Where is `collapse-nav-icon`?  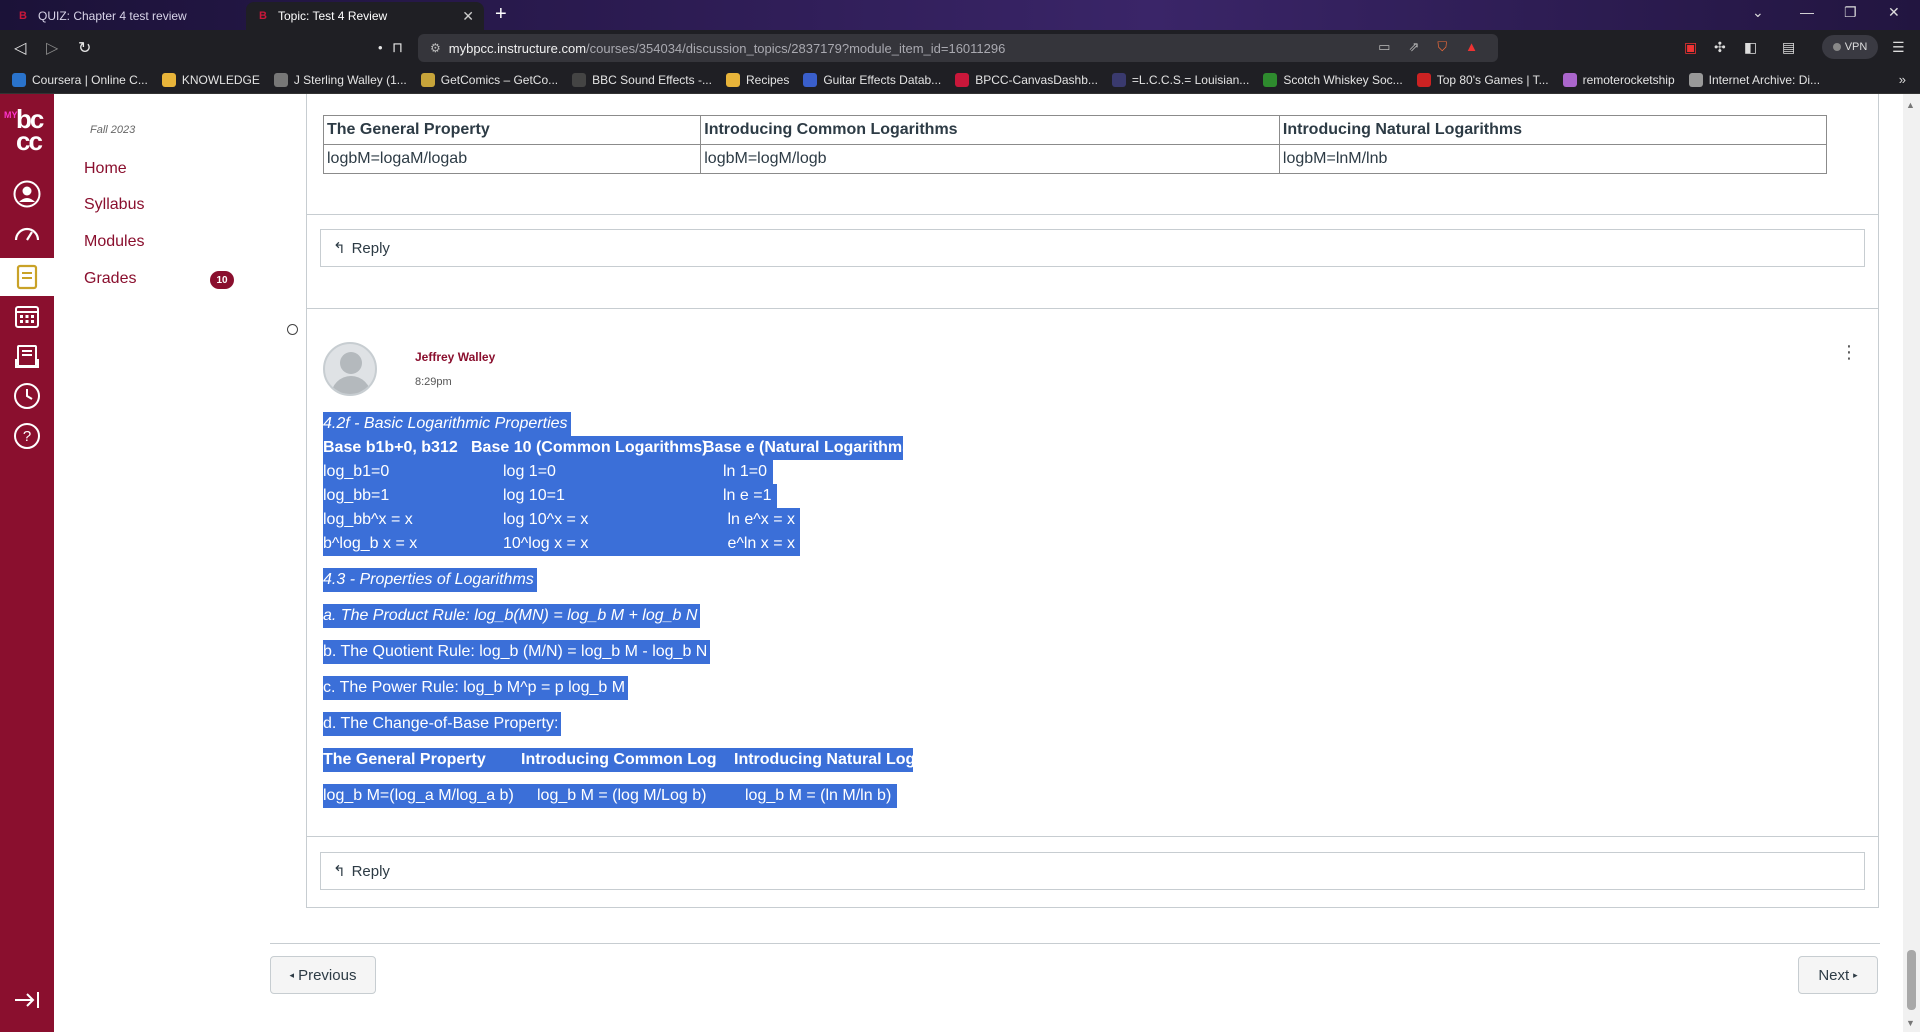 collapse-nav-icon is located at coordinates (27, 1000).